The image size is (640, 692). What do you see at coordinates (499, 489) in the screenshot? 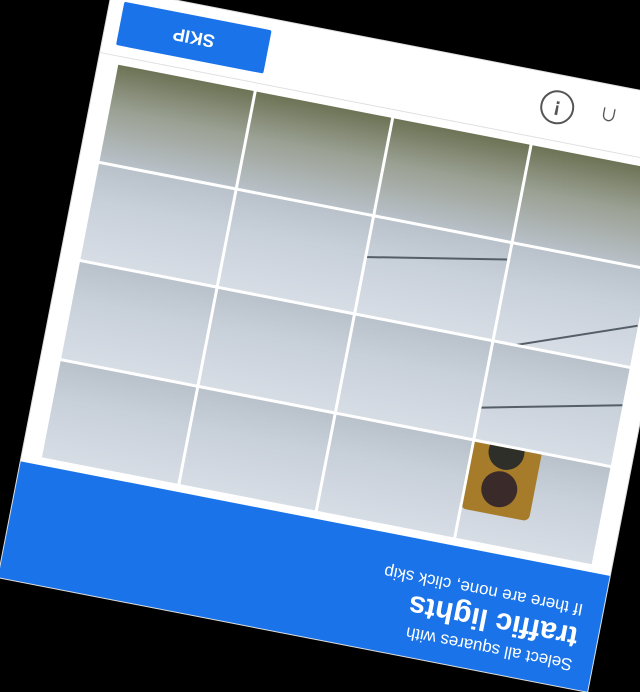
I see `red-lamp` at bounding box center [499, 489].